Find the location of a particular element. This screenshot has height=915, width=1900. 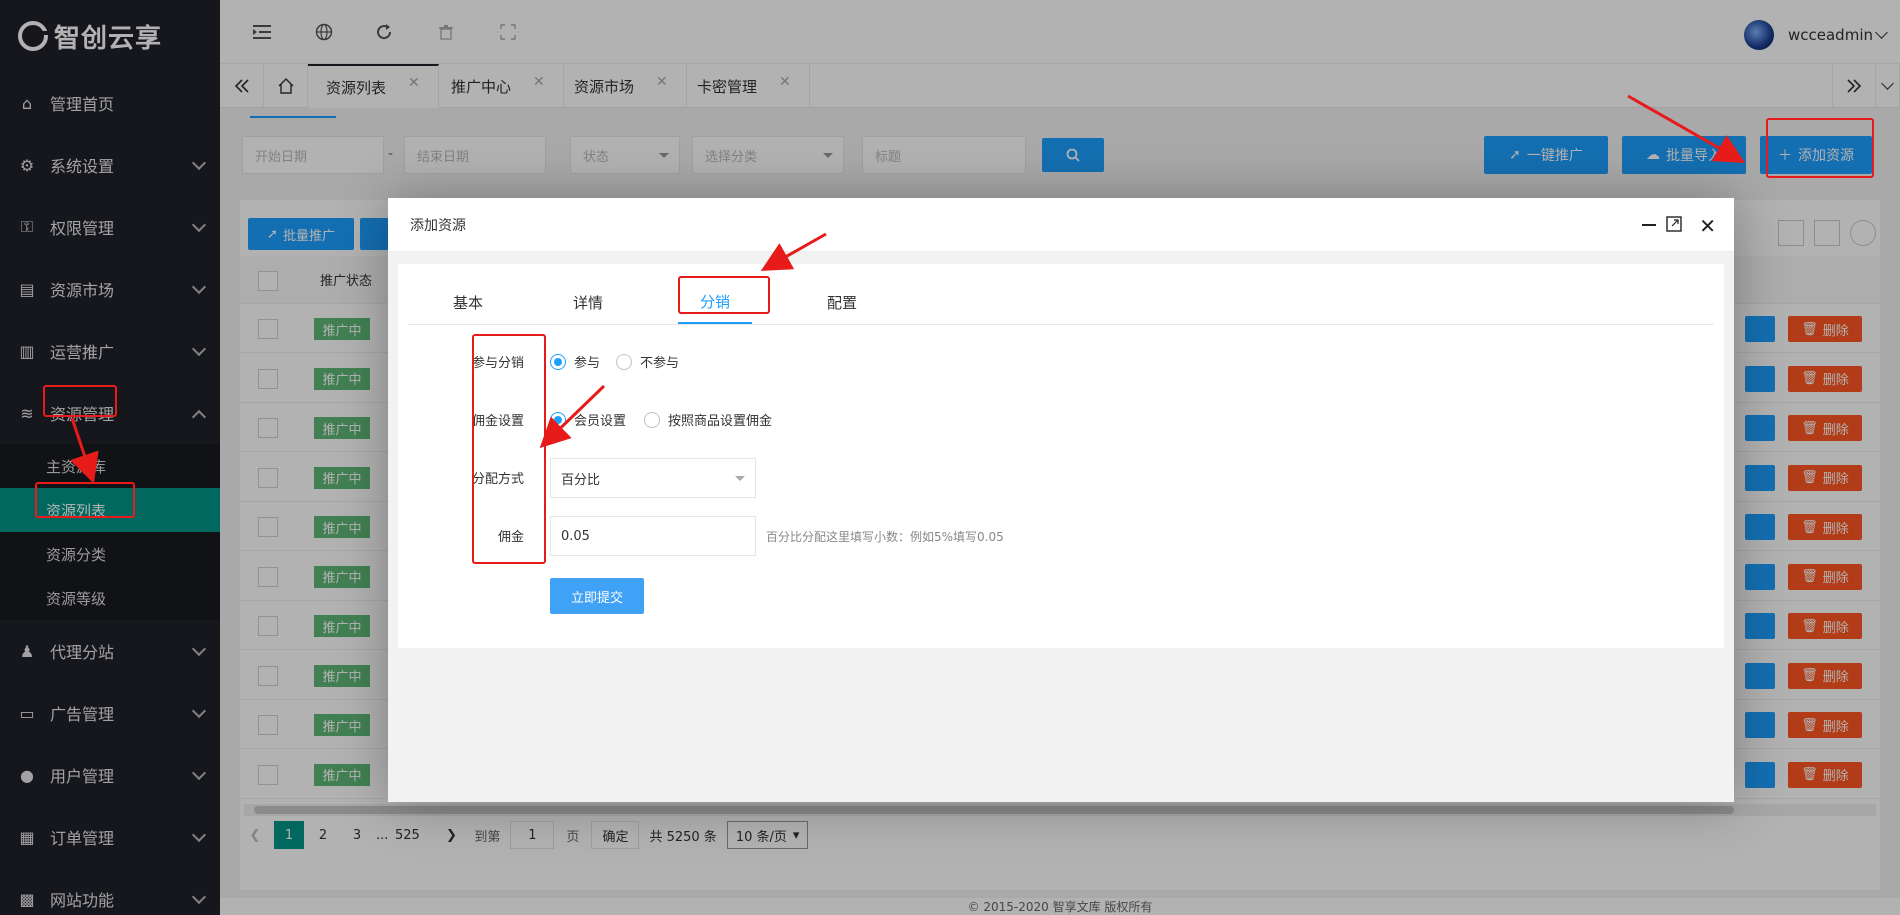

radio-label: 不参与 is located at coordinates (660, 363).